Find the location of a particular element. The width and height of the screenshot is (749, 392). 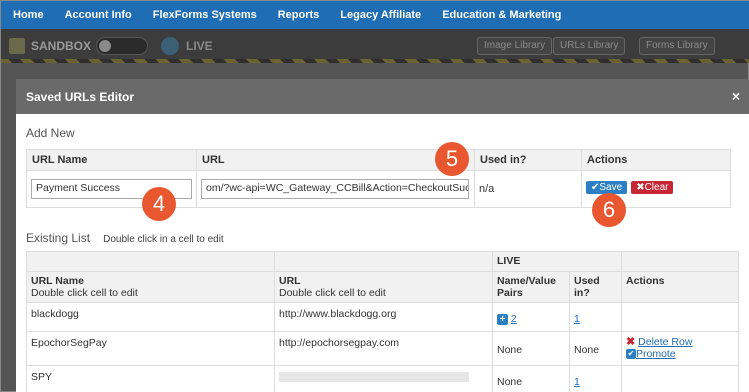

row-name: SPY is located at coordinates (150, 378).